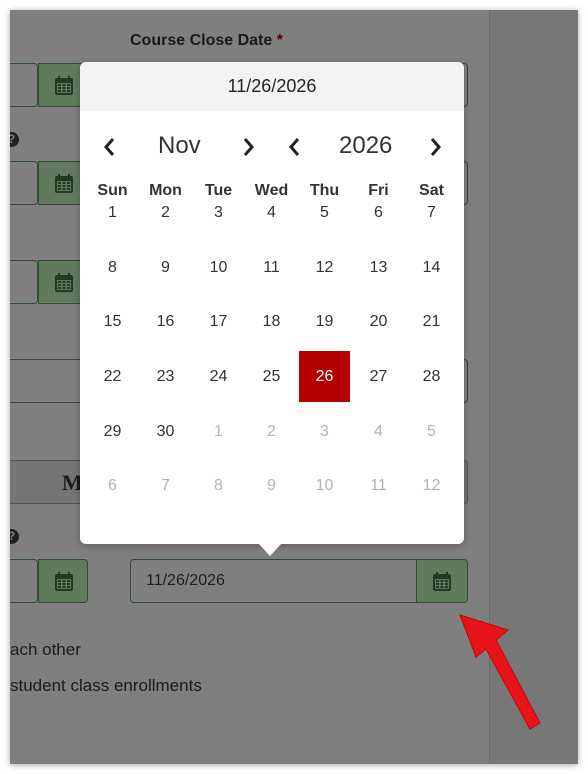  What do you see at coordinates (112, 431) in the screenshot?
I see `calendar-day: 29` at bounding box center [112, 431].